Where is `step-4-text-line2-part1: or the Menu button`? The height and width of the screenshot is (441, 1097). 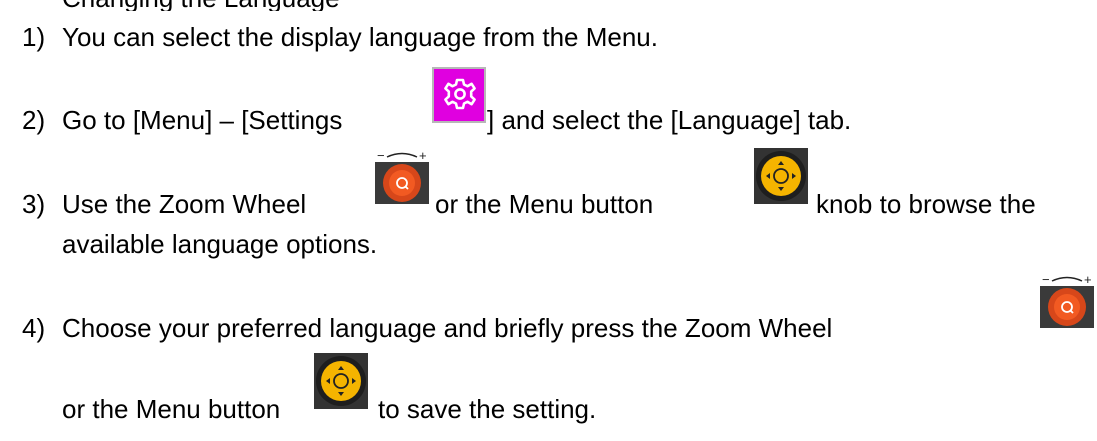
step-4-text-line2-part1: or the Menu button is located at coordinates (171, 409).